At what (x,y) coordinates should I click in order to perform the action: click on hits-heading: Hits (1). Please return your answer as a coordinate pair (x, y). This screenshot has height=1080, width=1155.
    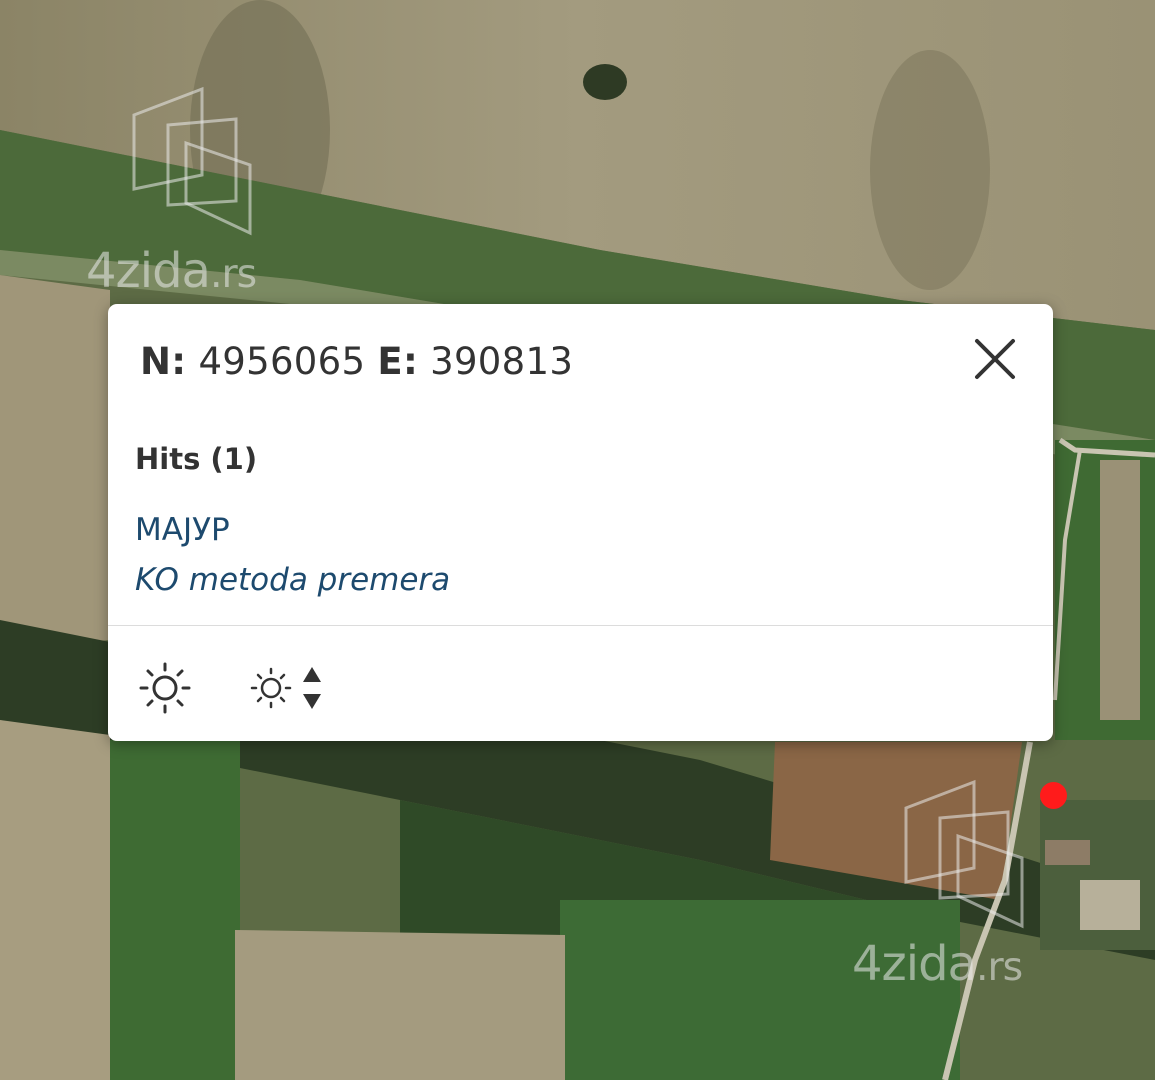
    Looking at the image, I should click on (196, 459).